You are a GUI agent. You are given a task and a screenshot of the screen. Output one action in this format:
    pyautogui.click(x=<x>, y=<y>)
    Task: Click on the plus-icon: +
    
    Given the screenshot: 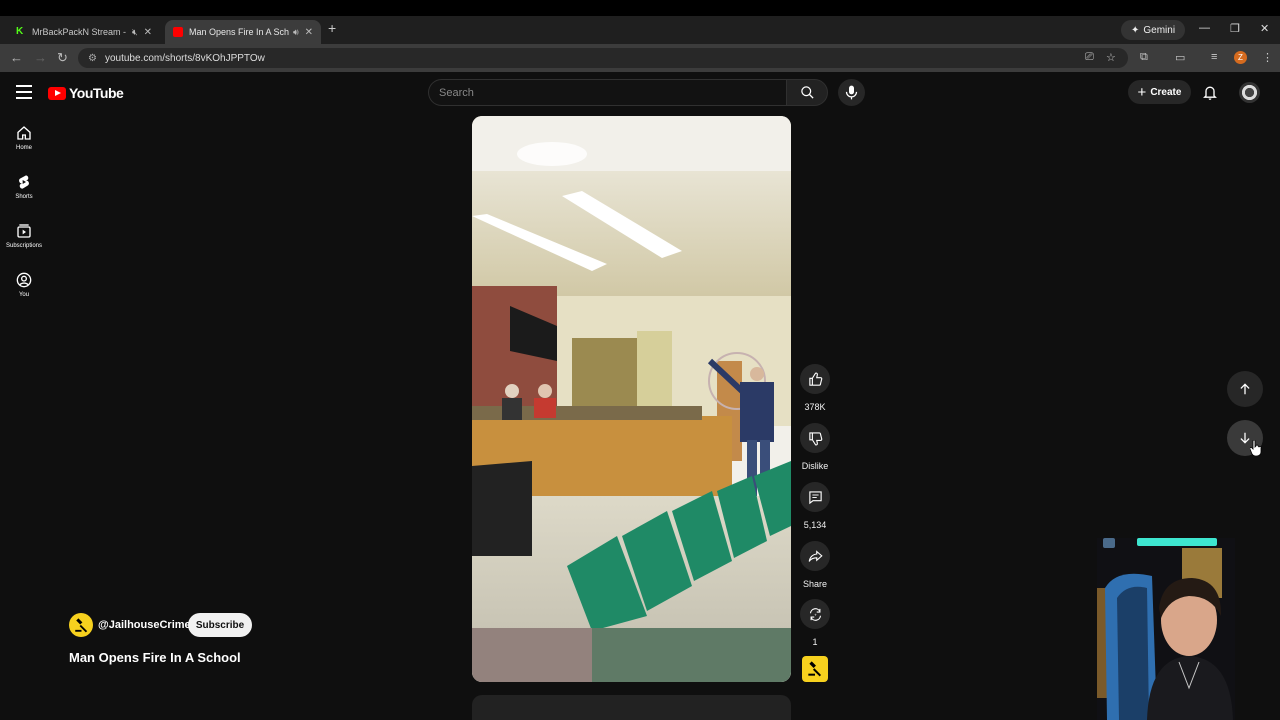 What is the action you would take?
    pyautogui.click(x=1142, y=92)
    